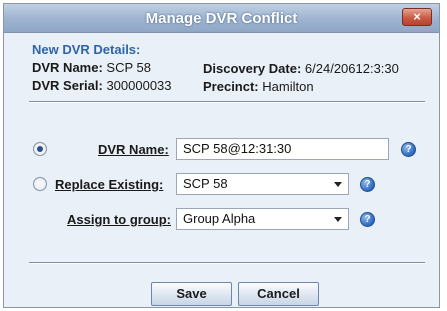 Image resolution: width=447 pixels, height=311 pixels. Describe the element at coordinates (367, 184) in the screenshot. I see `replace-existing-help-icon: ?` at that location.